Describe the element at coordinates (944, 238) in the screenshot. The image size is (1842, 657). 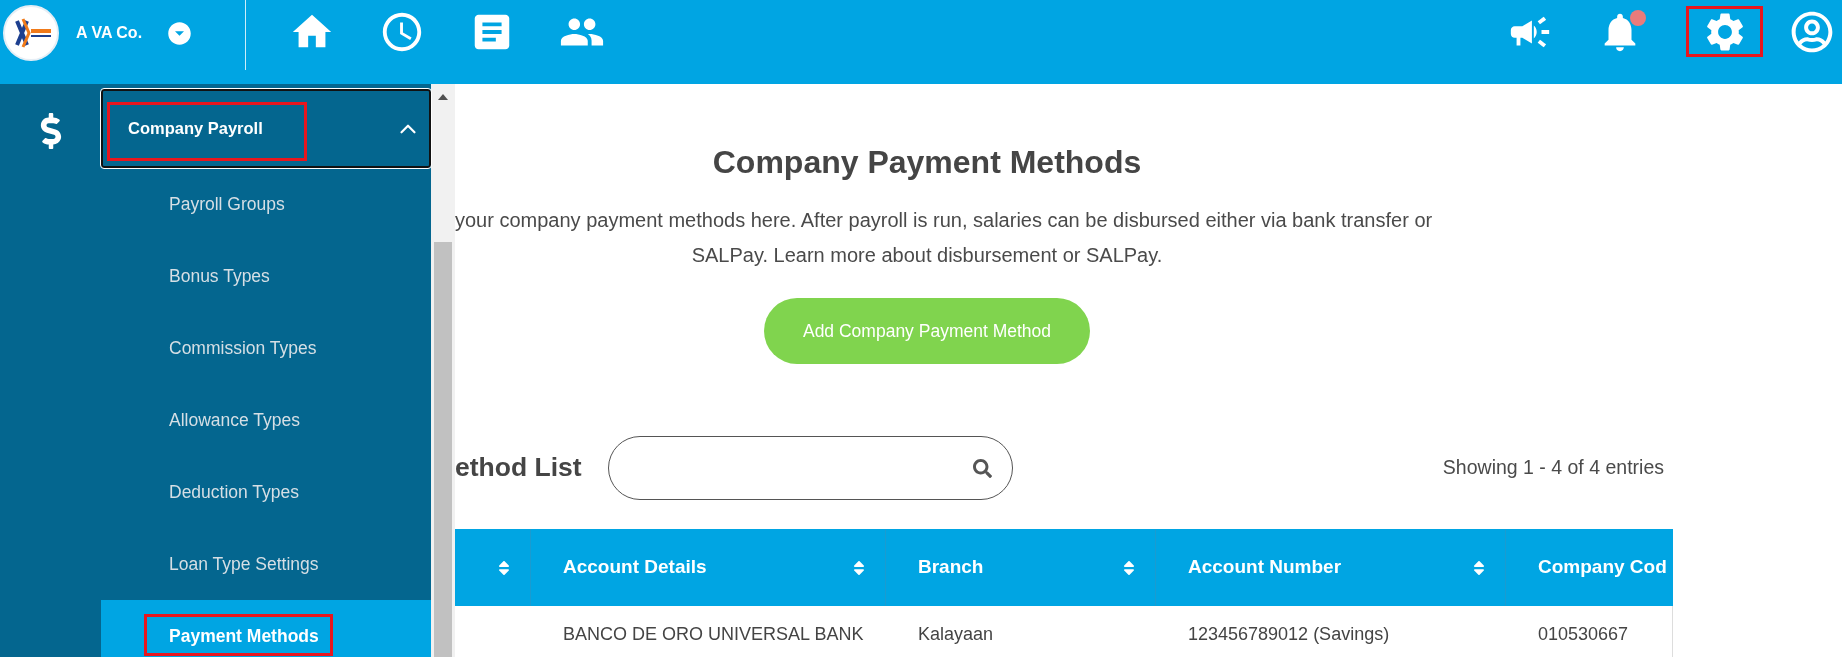
I see `description-text: your company payment methods here. After payroll is run, salaries can be disbursed either via bank transfer or SALPay. Learn more about disbursement or SALPay.` at that location.